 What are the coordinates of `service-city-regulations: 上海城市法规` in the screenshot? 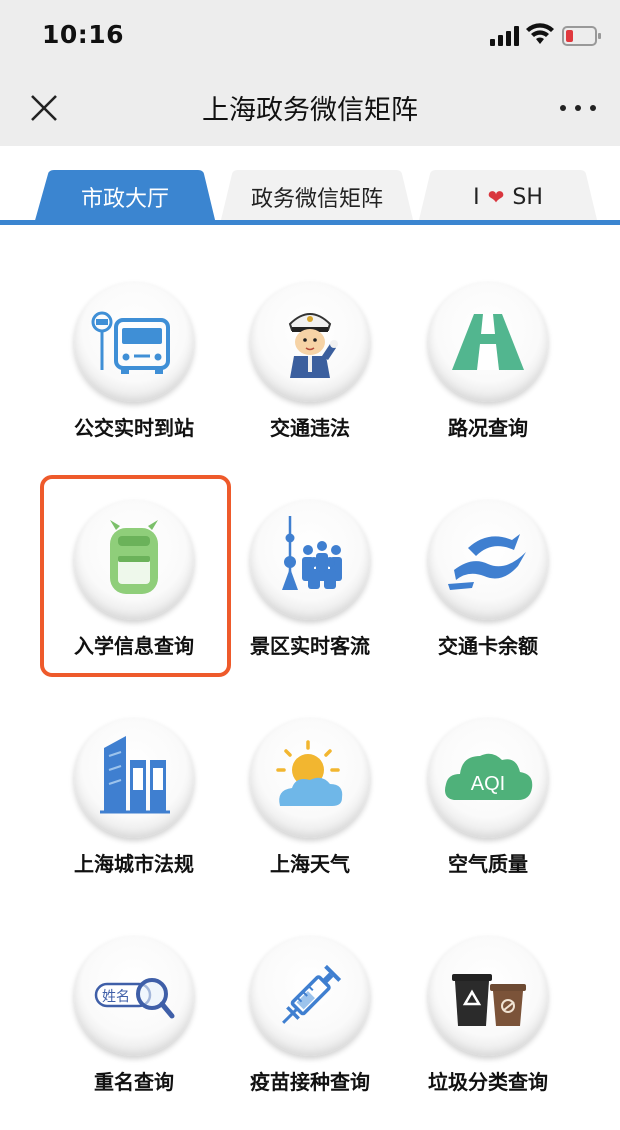 It's located at (134, 818).